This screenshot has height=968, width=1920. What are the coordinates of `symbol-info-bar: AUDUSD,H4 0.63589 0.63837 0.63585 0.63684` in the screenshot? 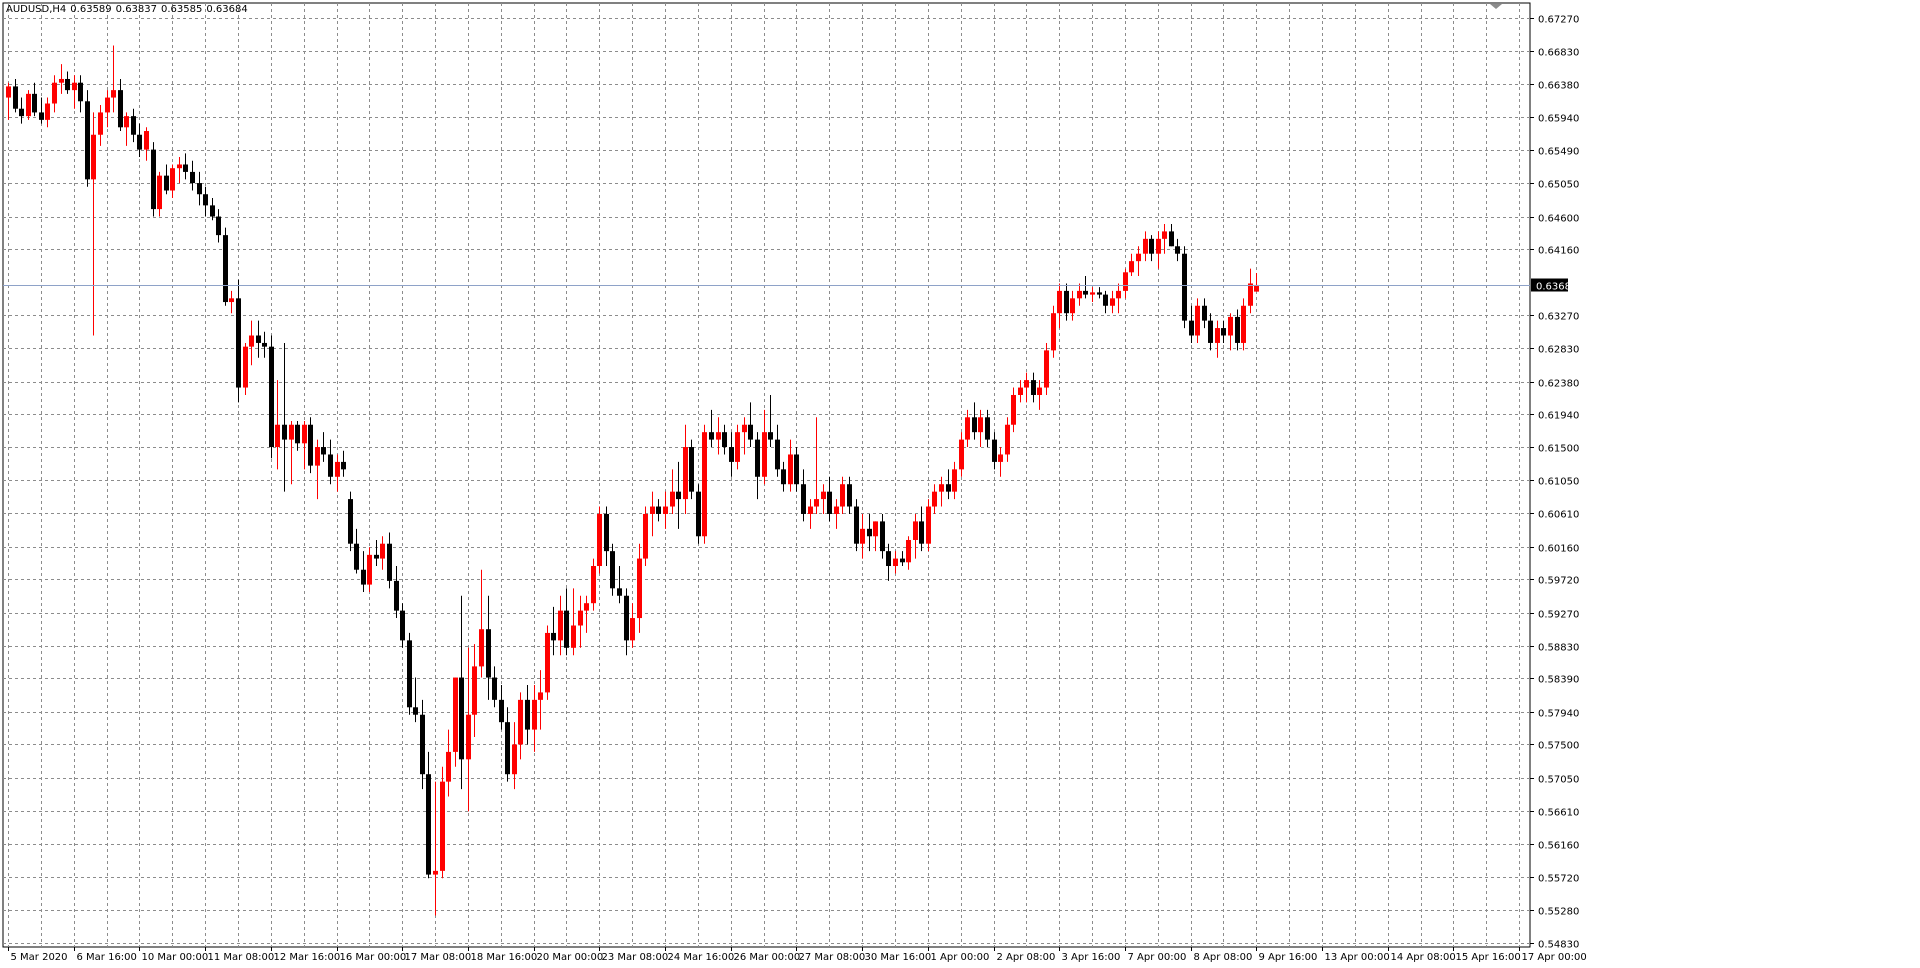 It's located at (129, 9).